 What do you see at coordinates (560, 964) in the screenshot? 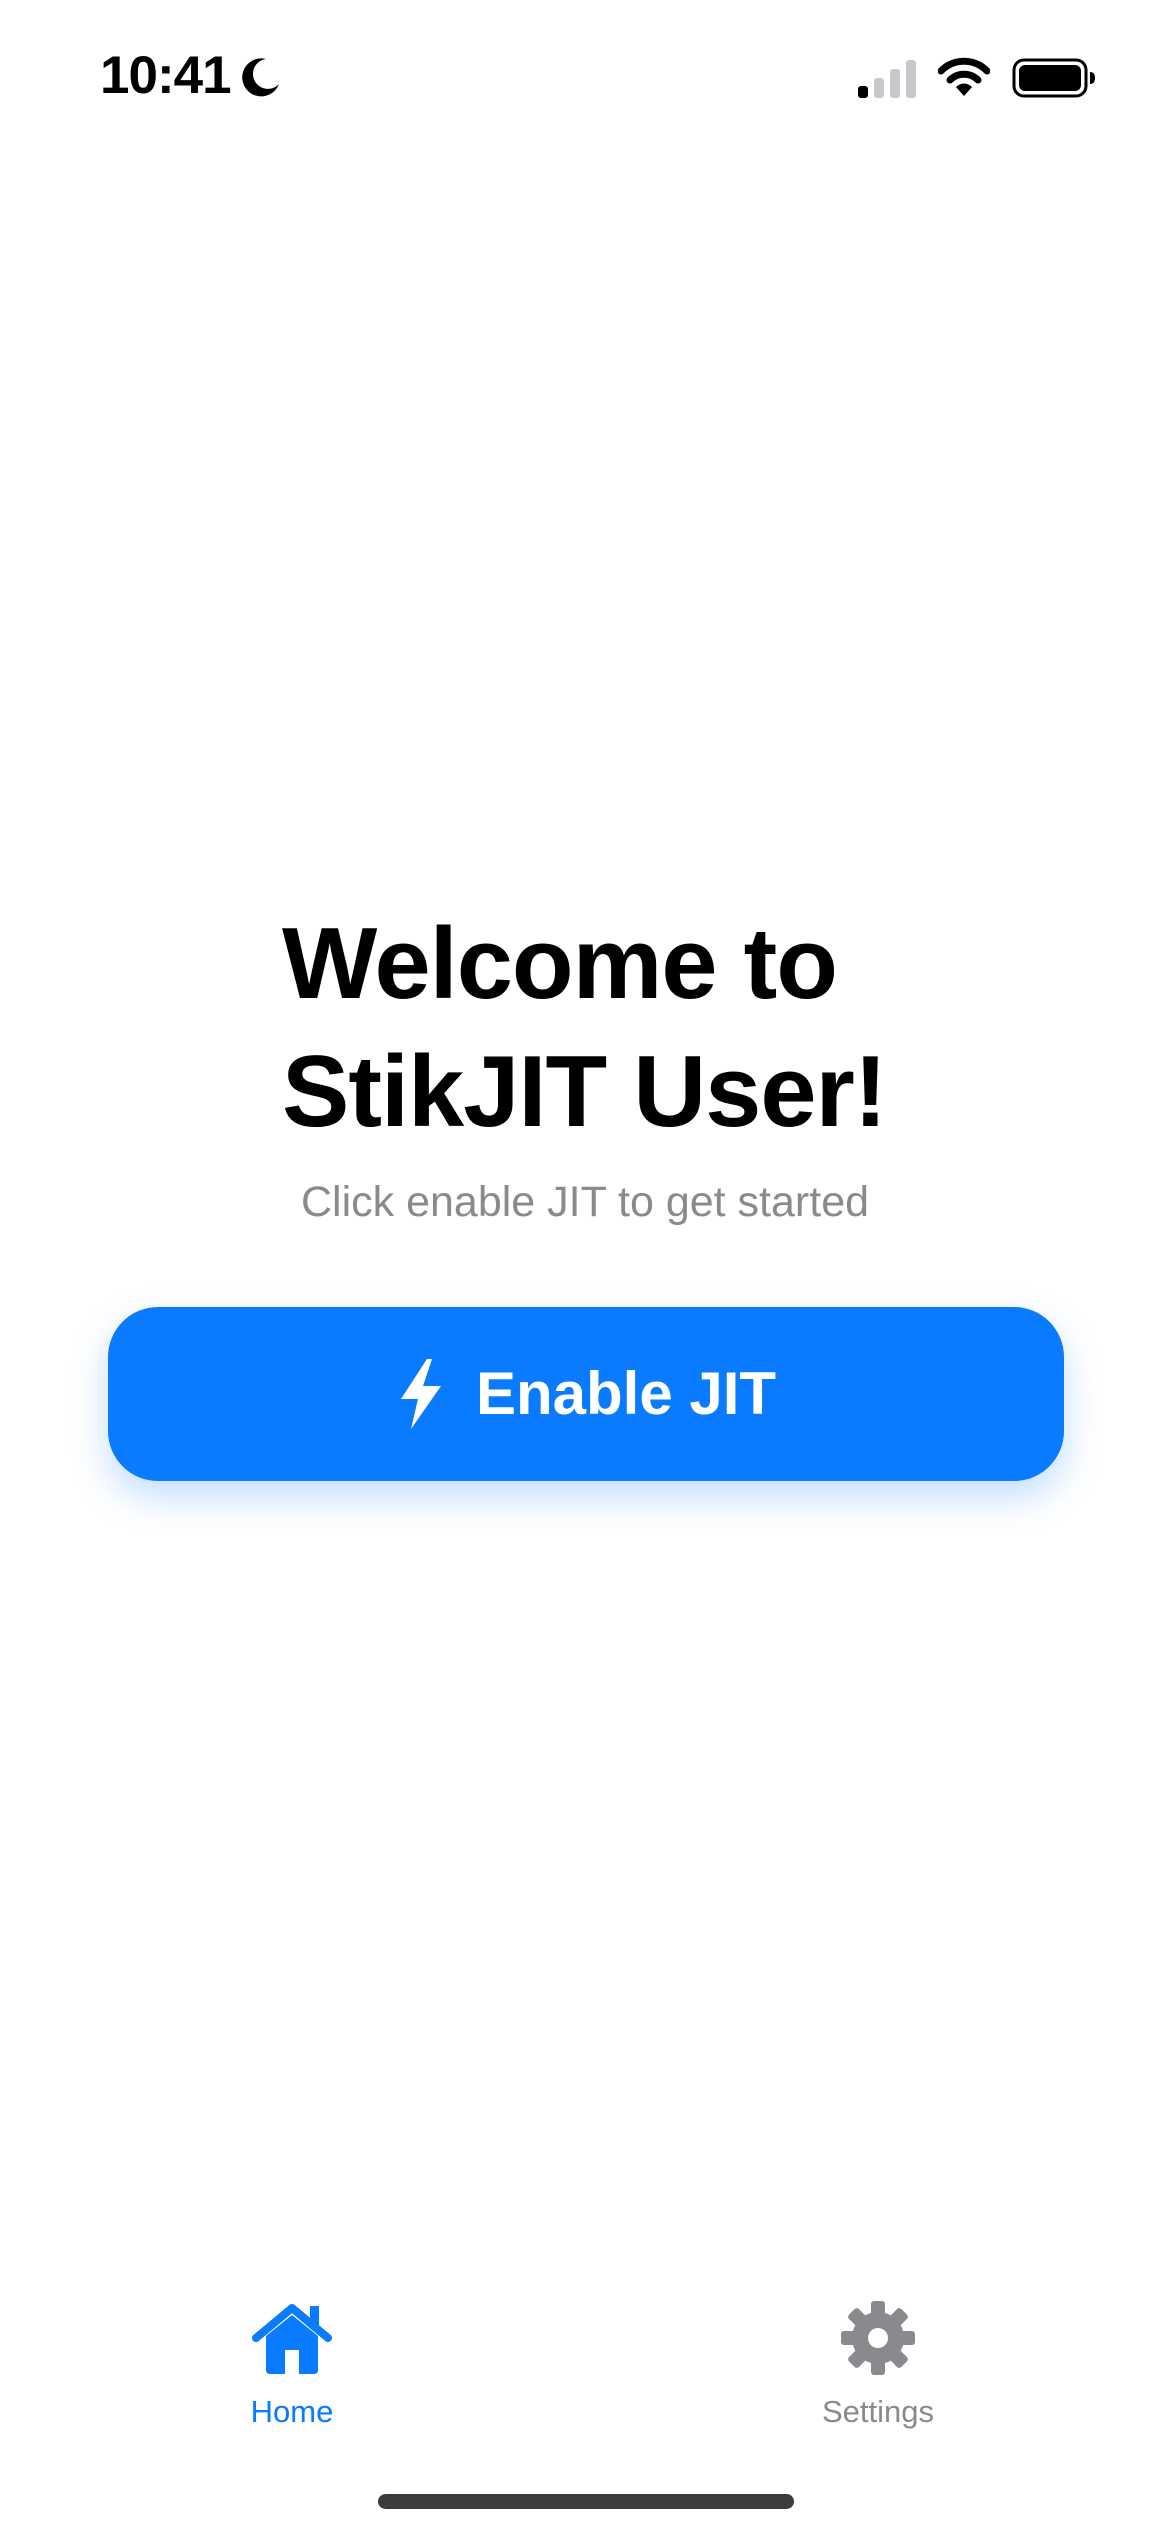
I see `welcome-title-line1: Welcome to` at bounding box center [560, 964].